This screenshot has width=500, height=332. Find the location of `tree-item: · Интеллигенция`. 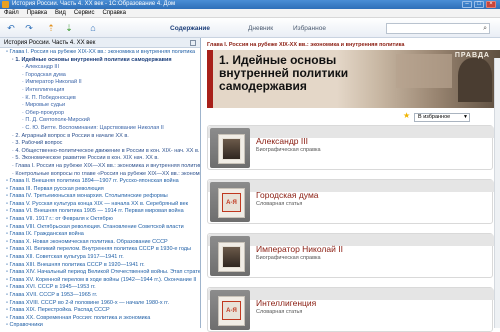

tree-item: · Интеллигенция is located at coordinates (100, 91).